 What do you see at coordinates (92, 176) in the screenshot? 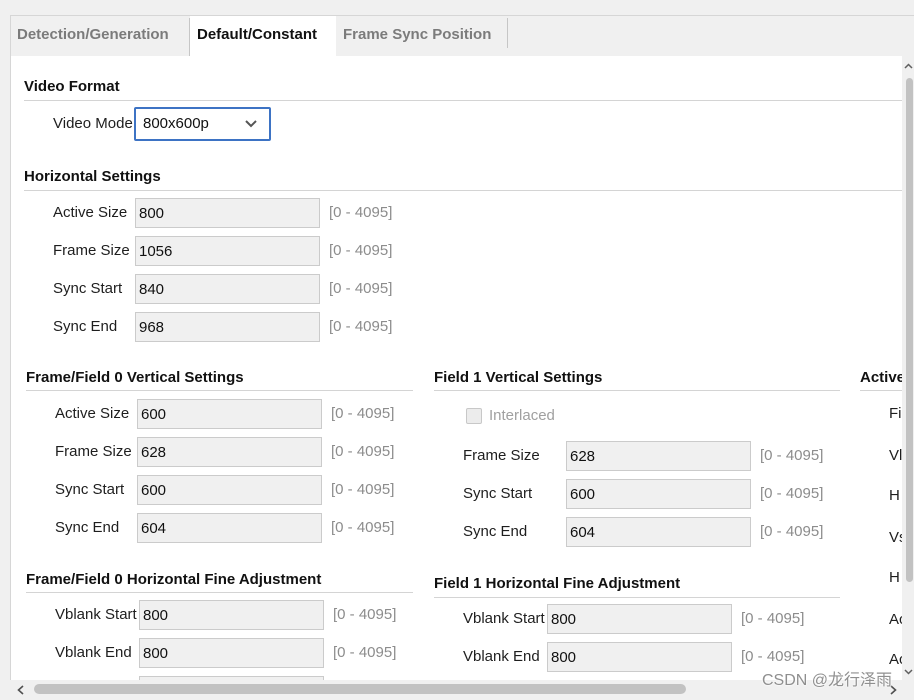
I see `section-title: Horizontal Settings` at bounding box center [92, 176].